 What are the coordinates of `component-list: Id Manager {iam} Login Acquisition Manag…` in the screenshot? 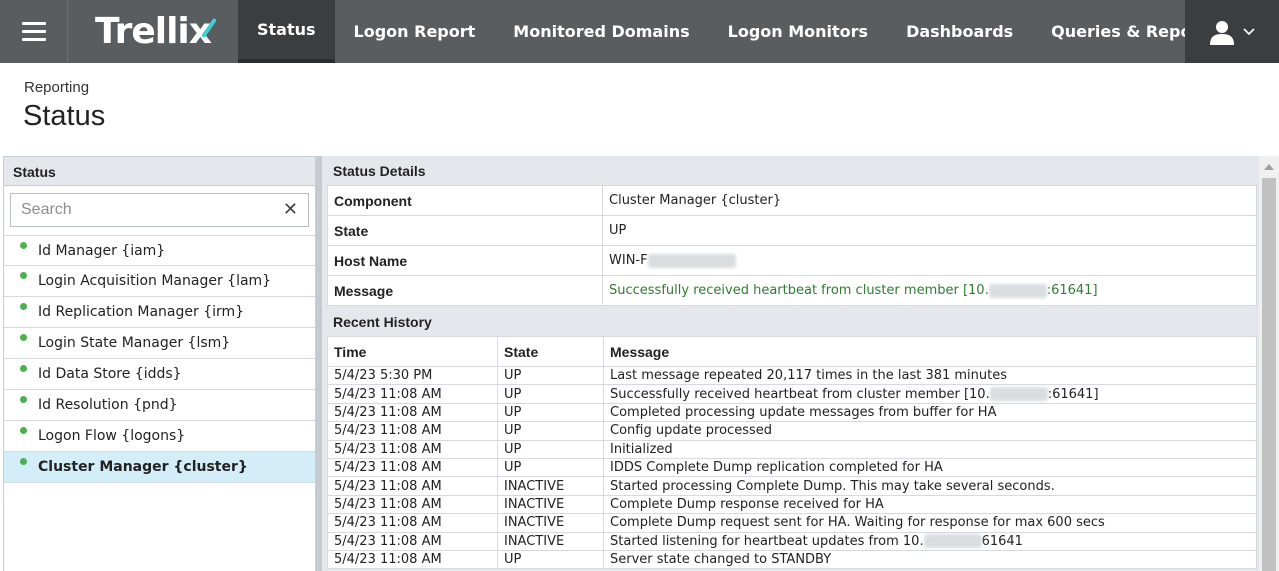 It's located at (159, 359).